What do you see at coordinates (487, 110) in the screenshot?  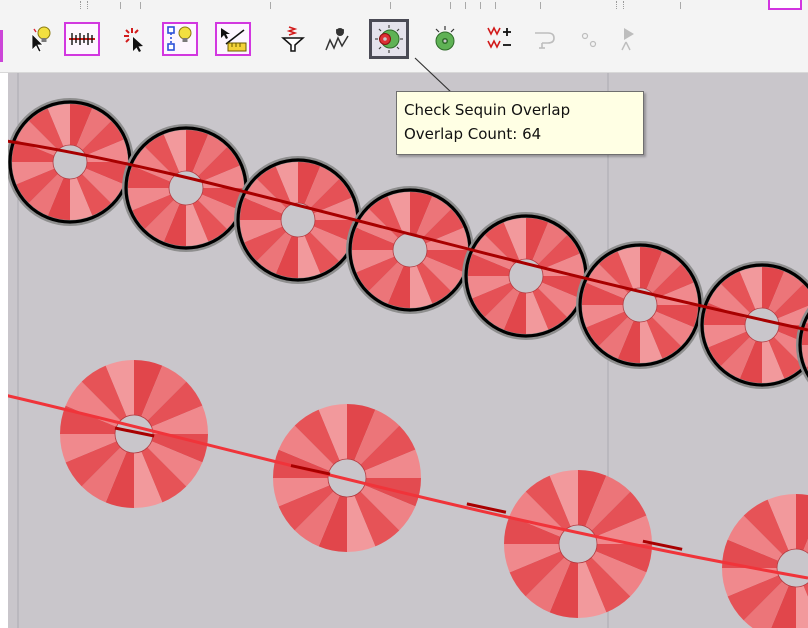 I see `tooltip-title: Check Sequin Overlap` at bounding box center [487, 110].